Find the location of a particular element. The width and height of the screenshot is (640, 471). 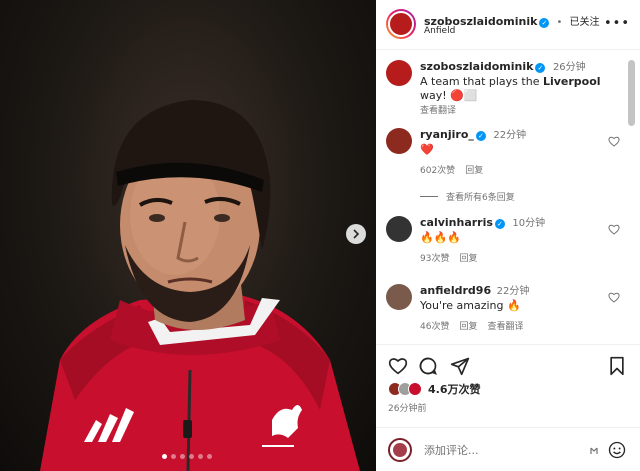

viewer-avatar-emblem is located at coordinates (400, 450).